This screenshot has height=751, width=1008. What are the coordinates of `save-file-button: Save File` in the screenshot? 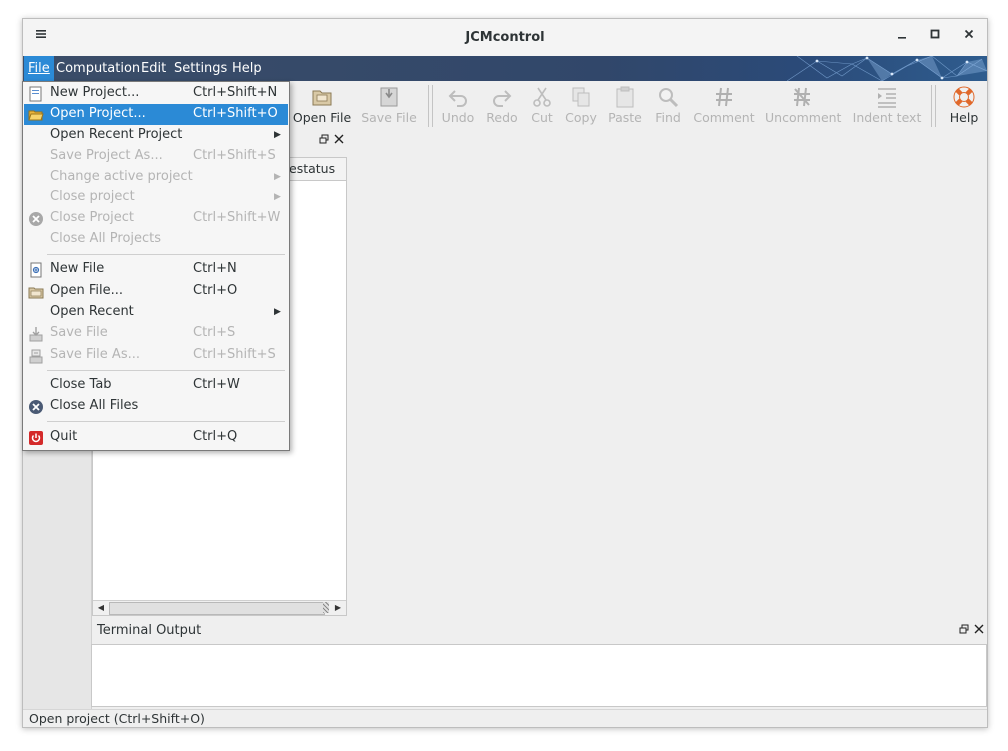 It's located at (389, 107).